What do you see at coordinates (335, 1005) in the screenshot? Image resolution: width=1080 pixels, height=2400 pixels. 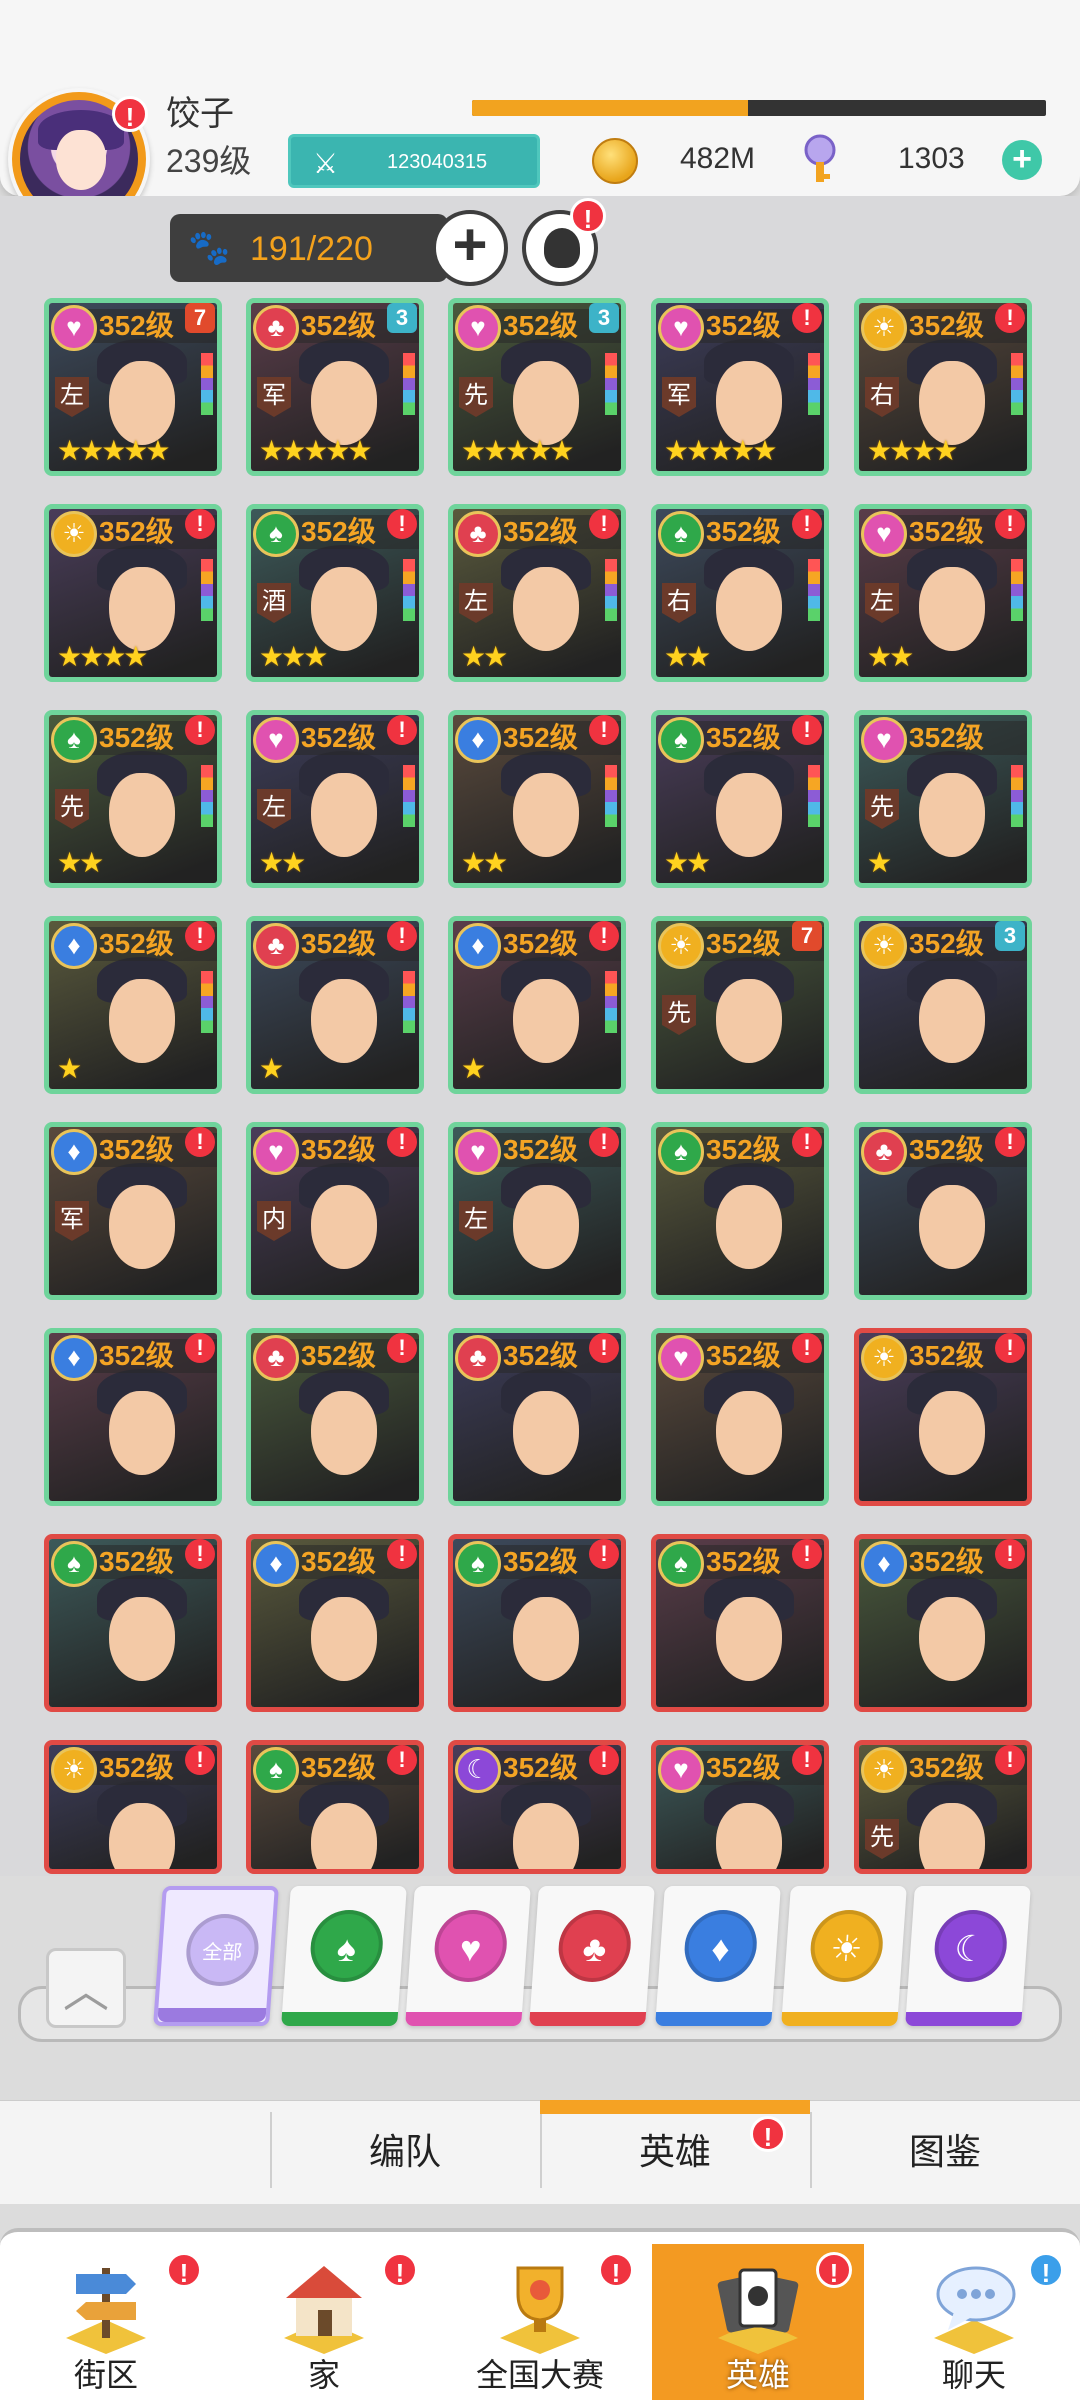 I see `hero-card: 352级 ♣ ★!` at bounding box center [335, 1005].